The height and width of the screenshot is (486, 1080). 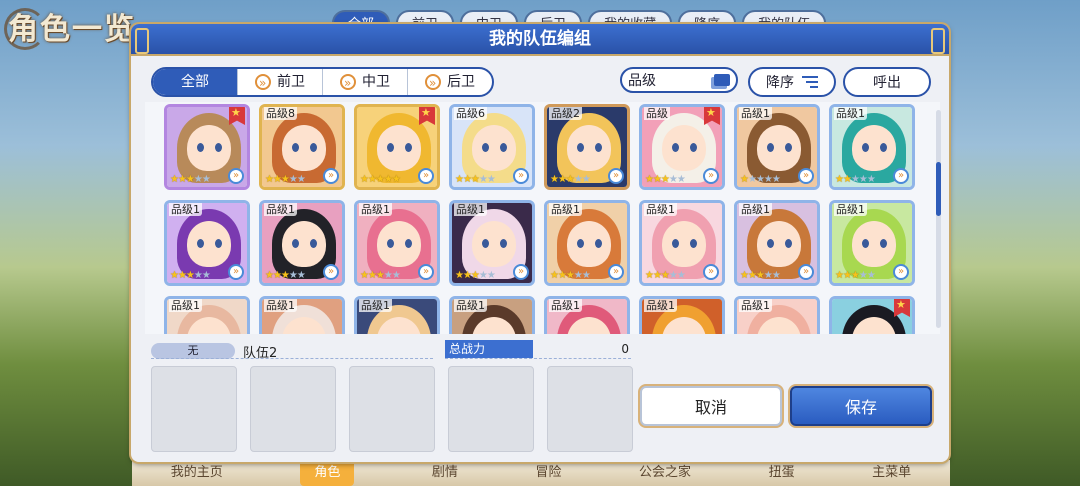 What do you see at coordinates (781, 472) in the screenshot?
I see `nav-gacha: 扭蛋` at bounding box center [781, 472].